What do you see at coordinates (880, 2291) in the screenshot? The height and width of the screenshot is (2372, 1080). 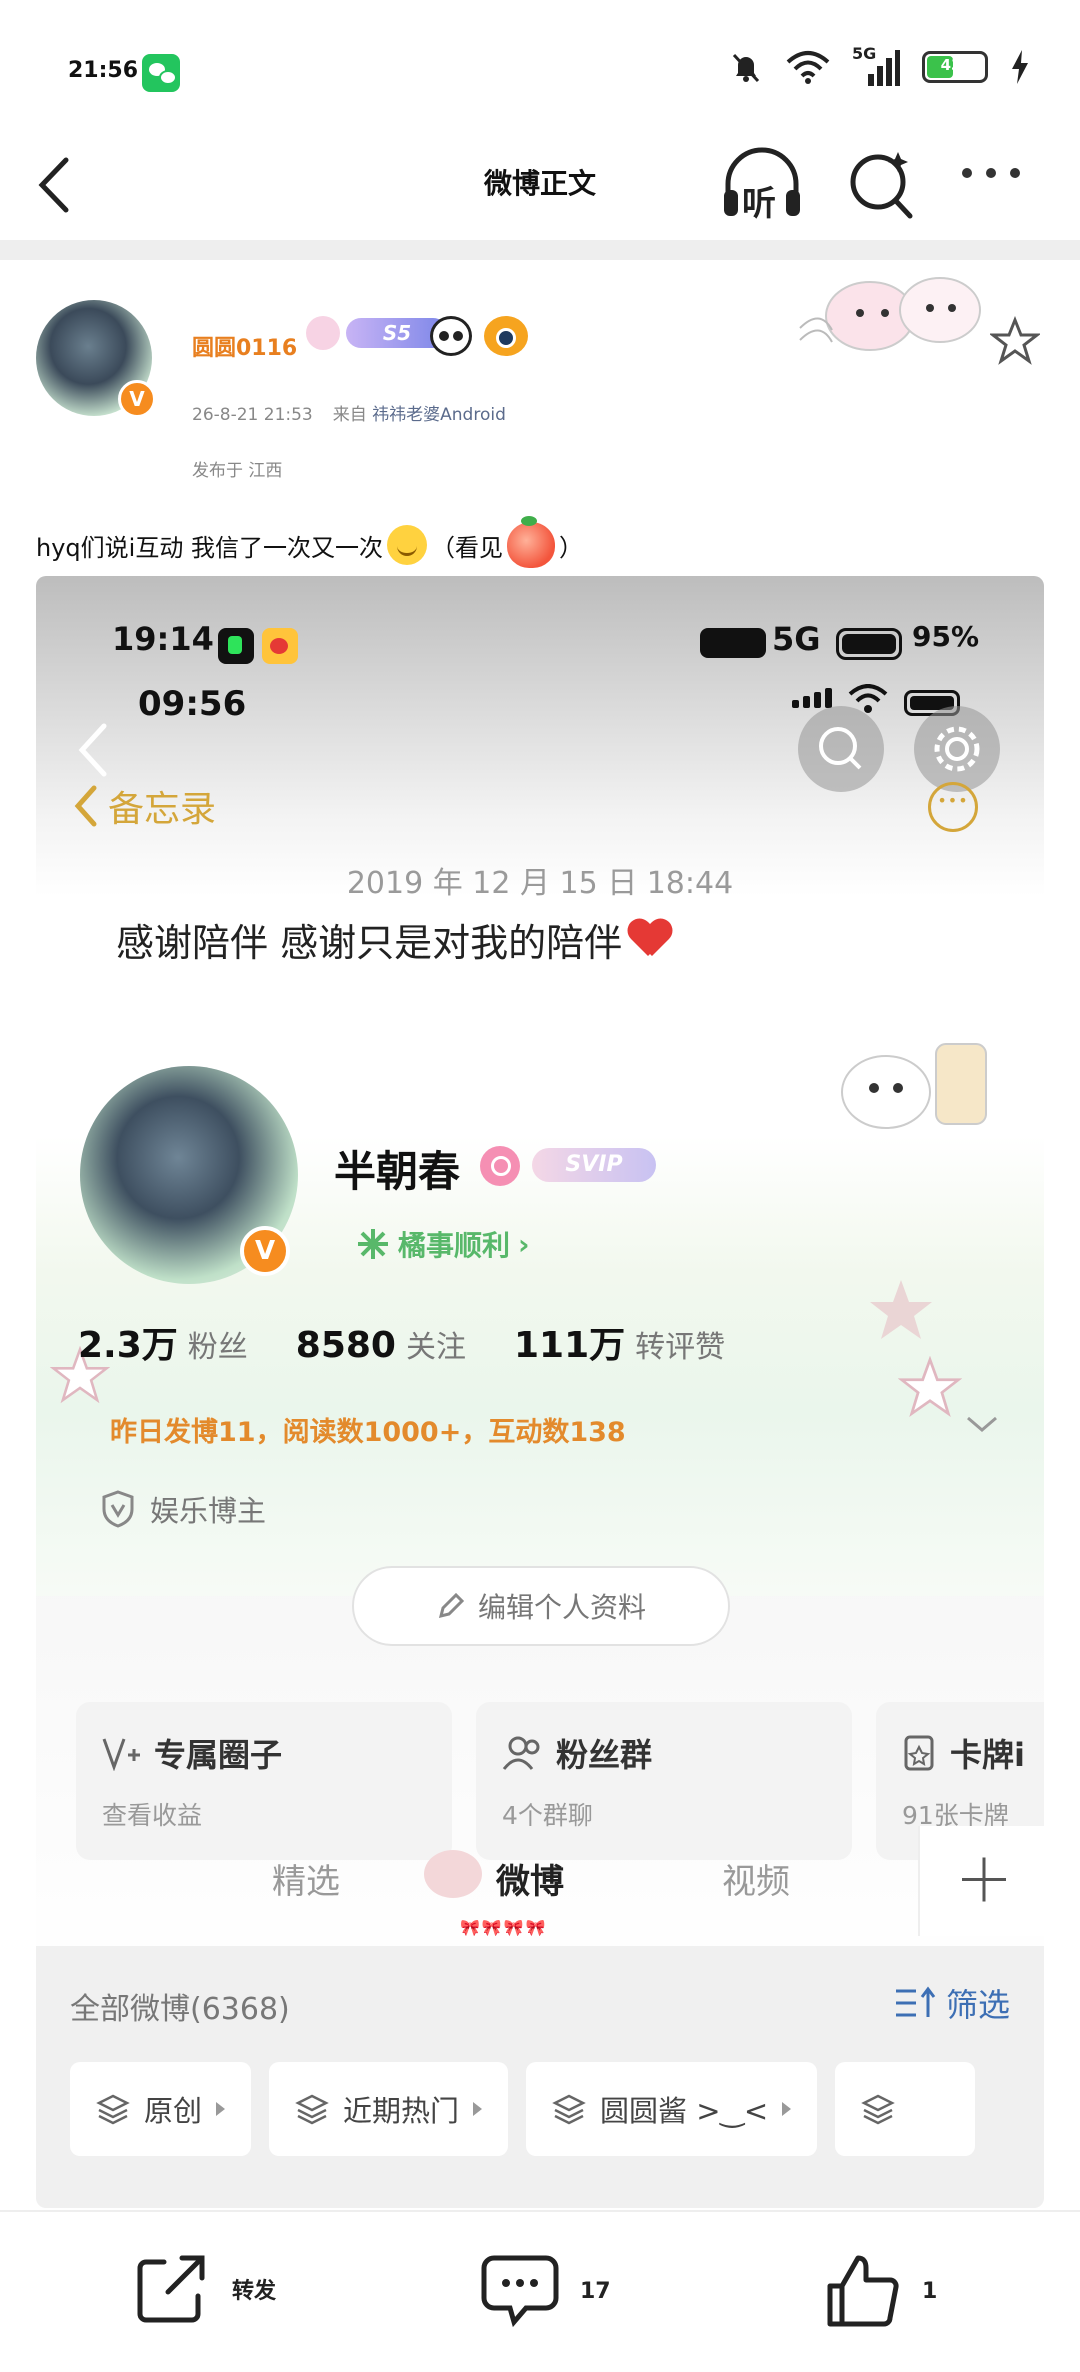 I see `like-button: 1` at bounding box center [880, 2291].